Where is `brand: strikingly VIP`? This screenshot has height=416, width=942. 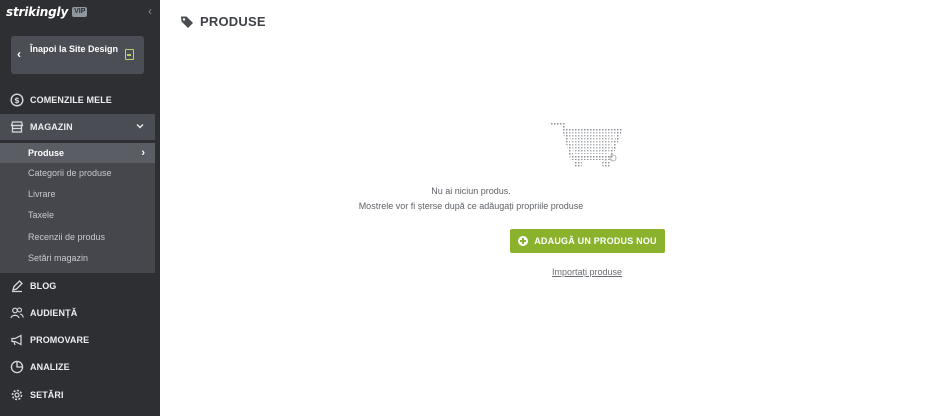 brand: strikingly VIP is located at coordinates (47, 12).